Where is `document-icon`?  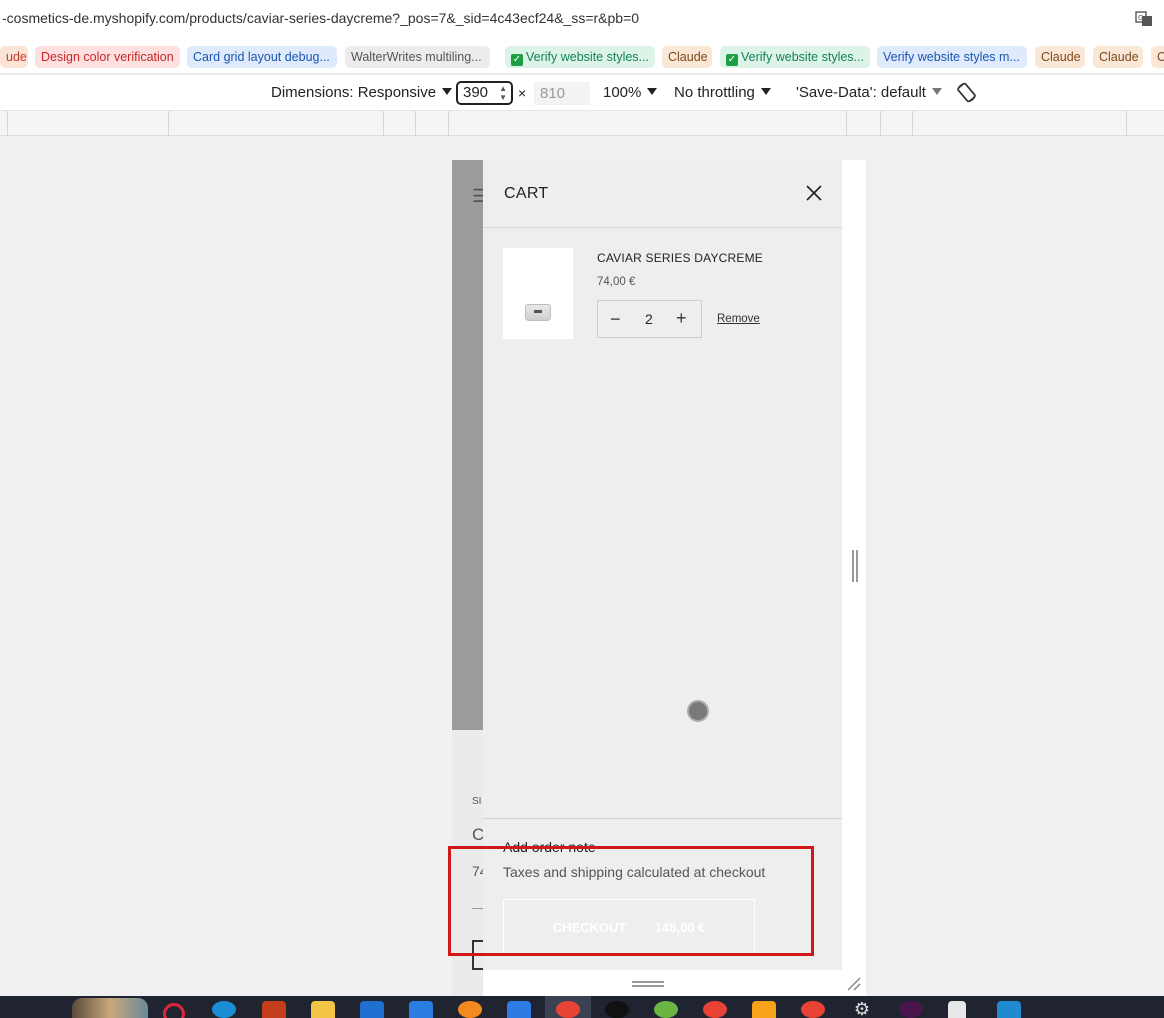 document-icon is located at coordinates (957, 1009).